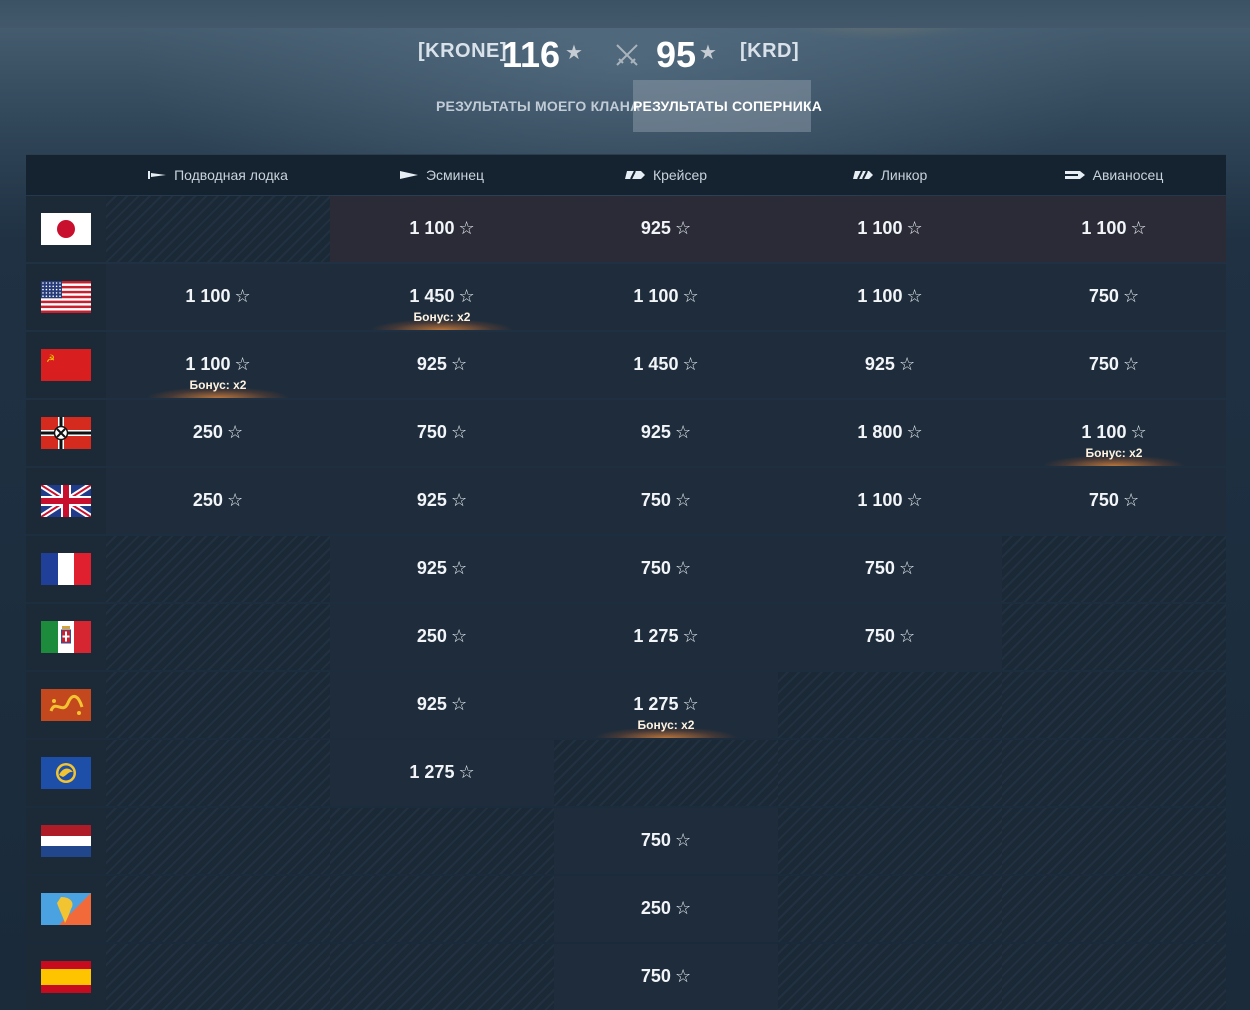 Image resolution: width=1250 pixels, height=1010 pixels. I want to click on column-label: Авианосец, so click(1128, 175).